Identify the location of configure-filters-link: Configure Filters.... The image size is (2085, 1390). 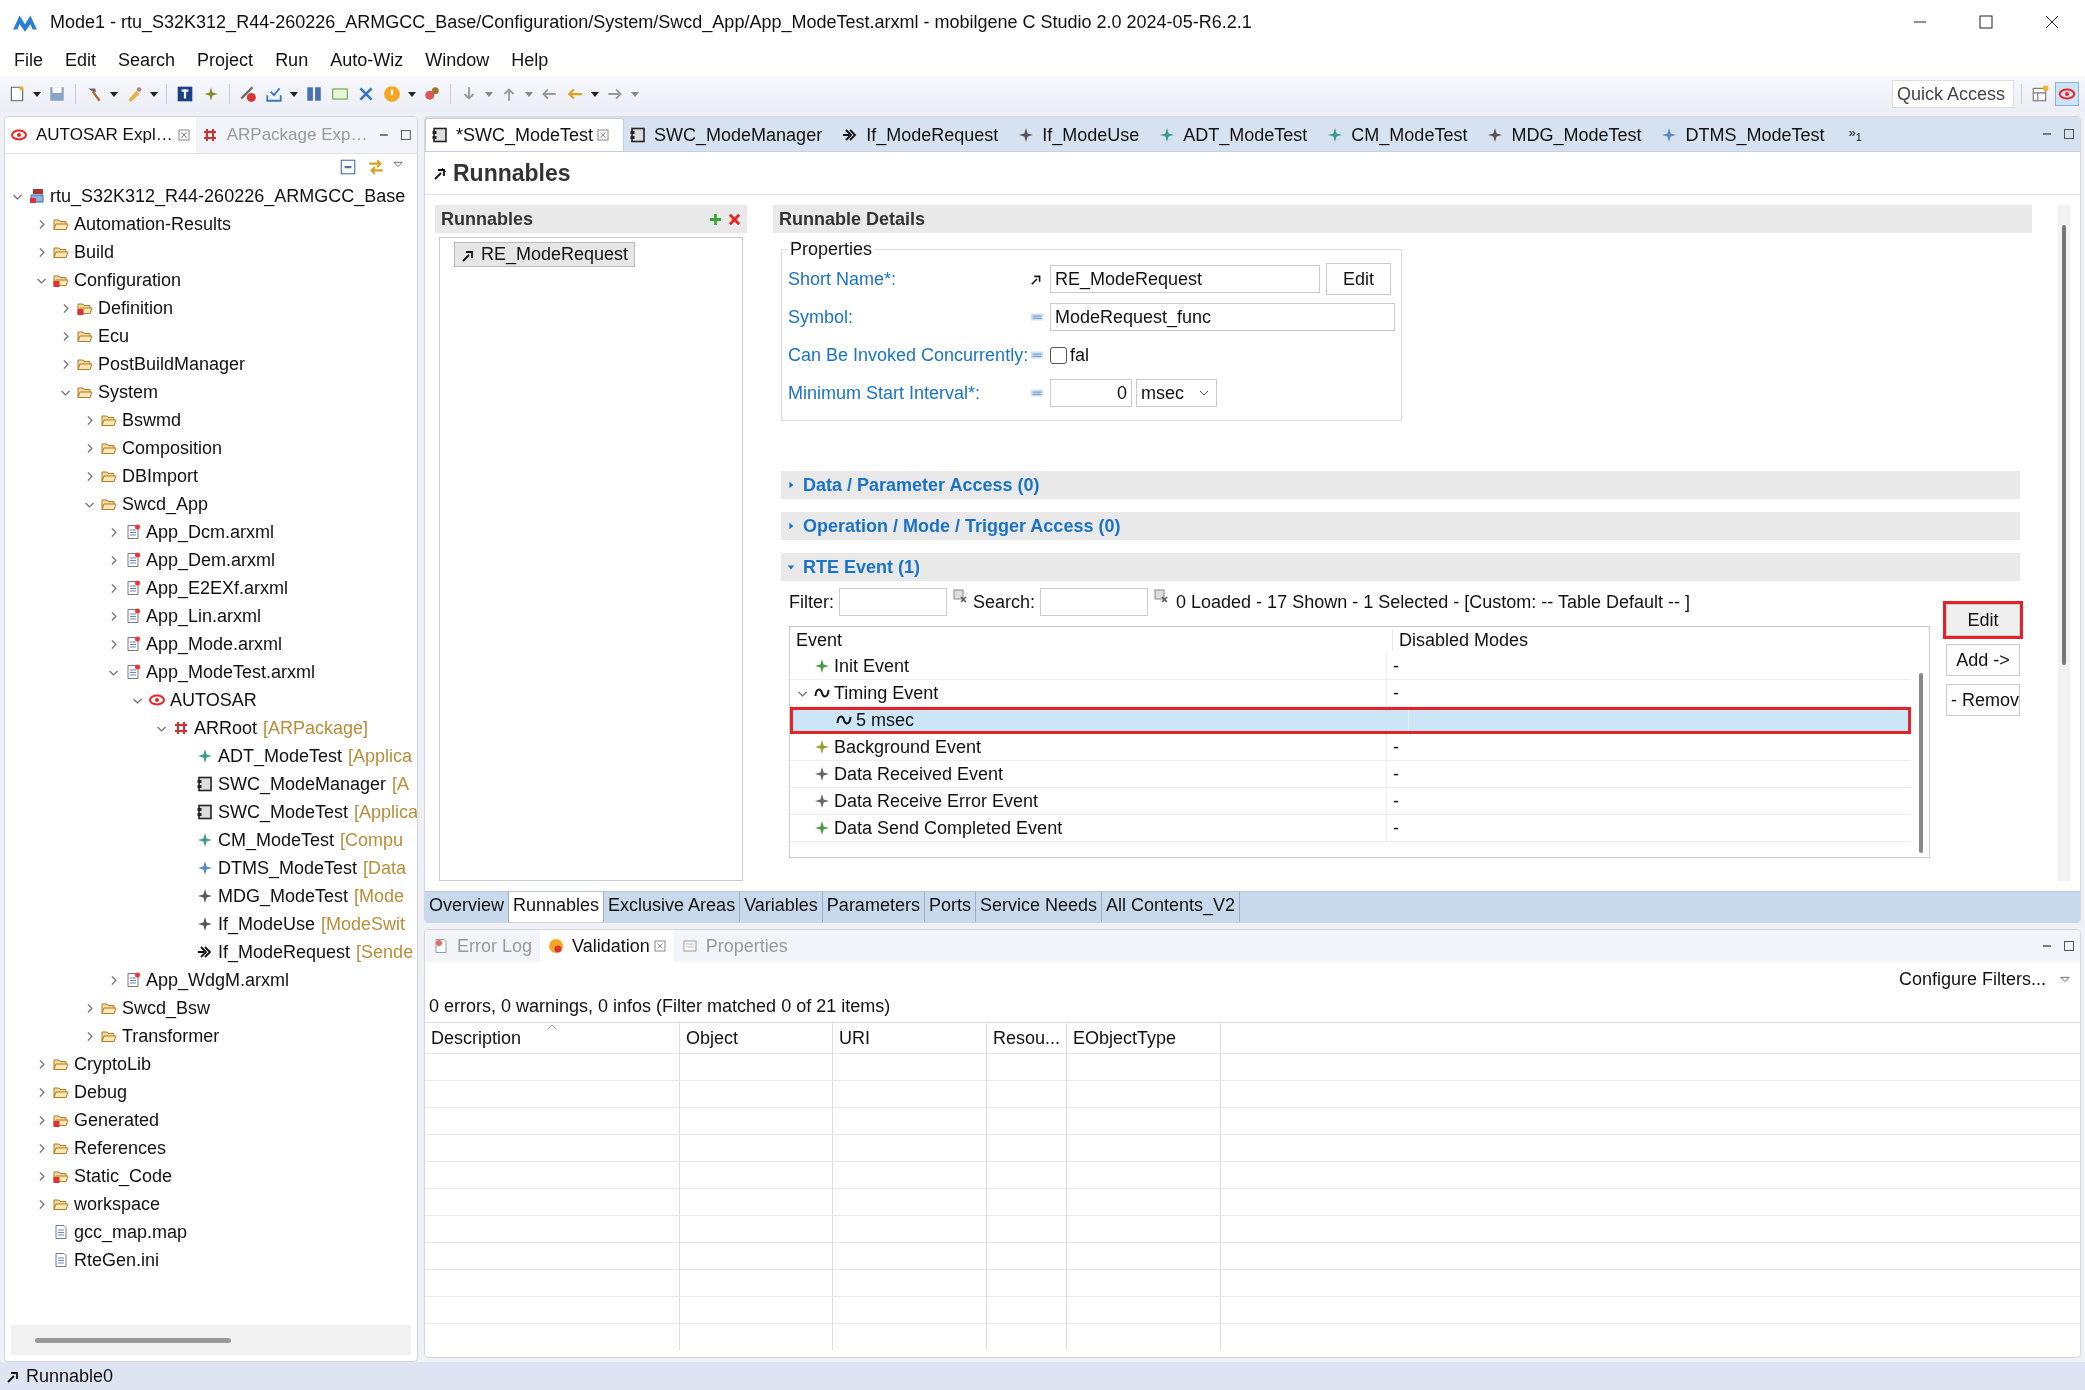
(1972, 979).